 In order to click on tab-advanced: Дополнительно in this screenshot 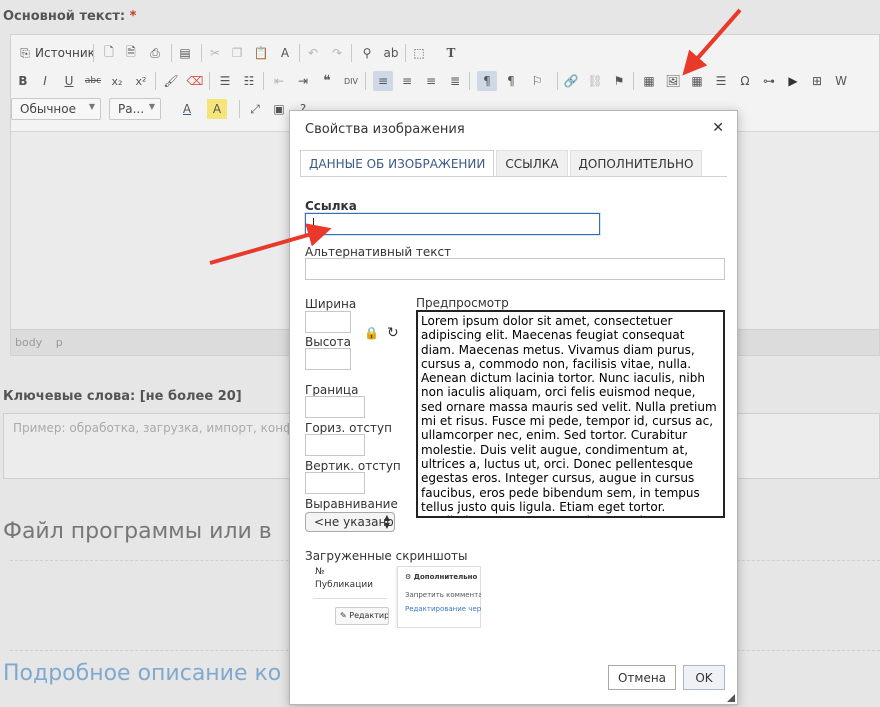, I will do `click(636, 163)`.